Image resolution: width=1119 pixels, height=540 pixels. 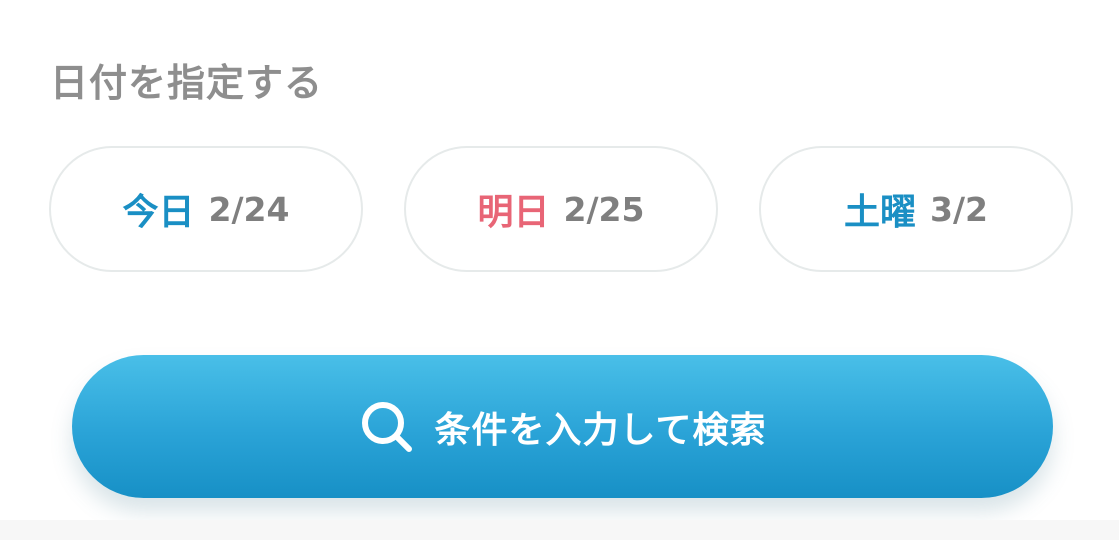 I want to click on search-button-label: 条件を入力して検索, so click(x=600, y=430).